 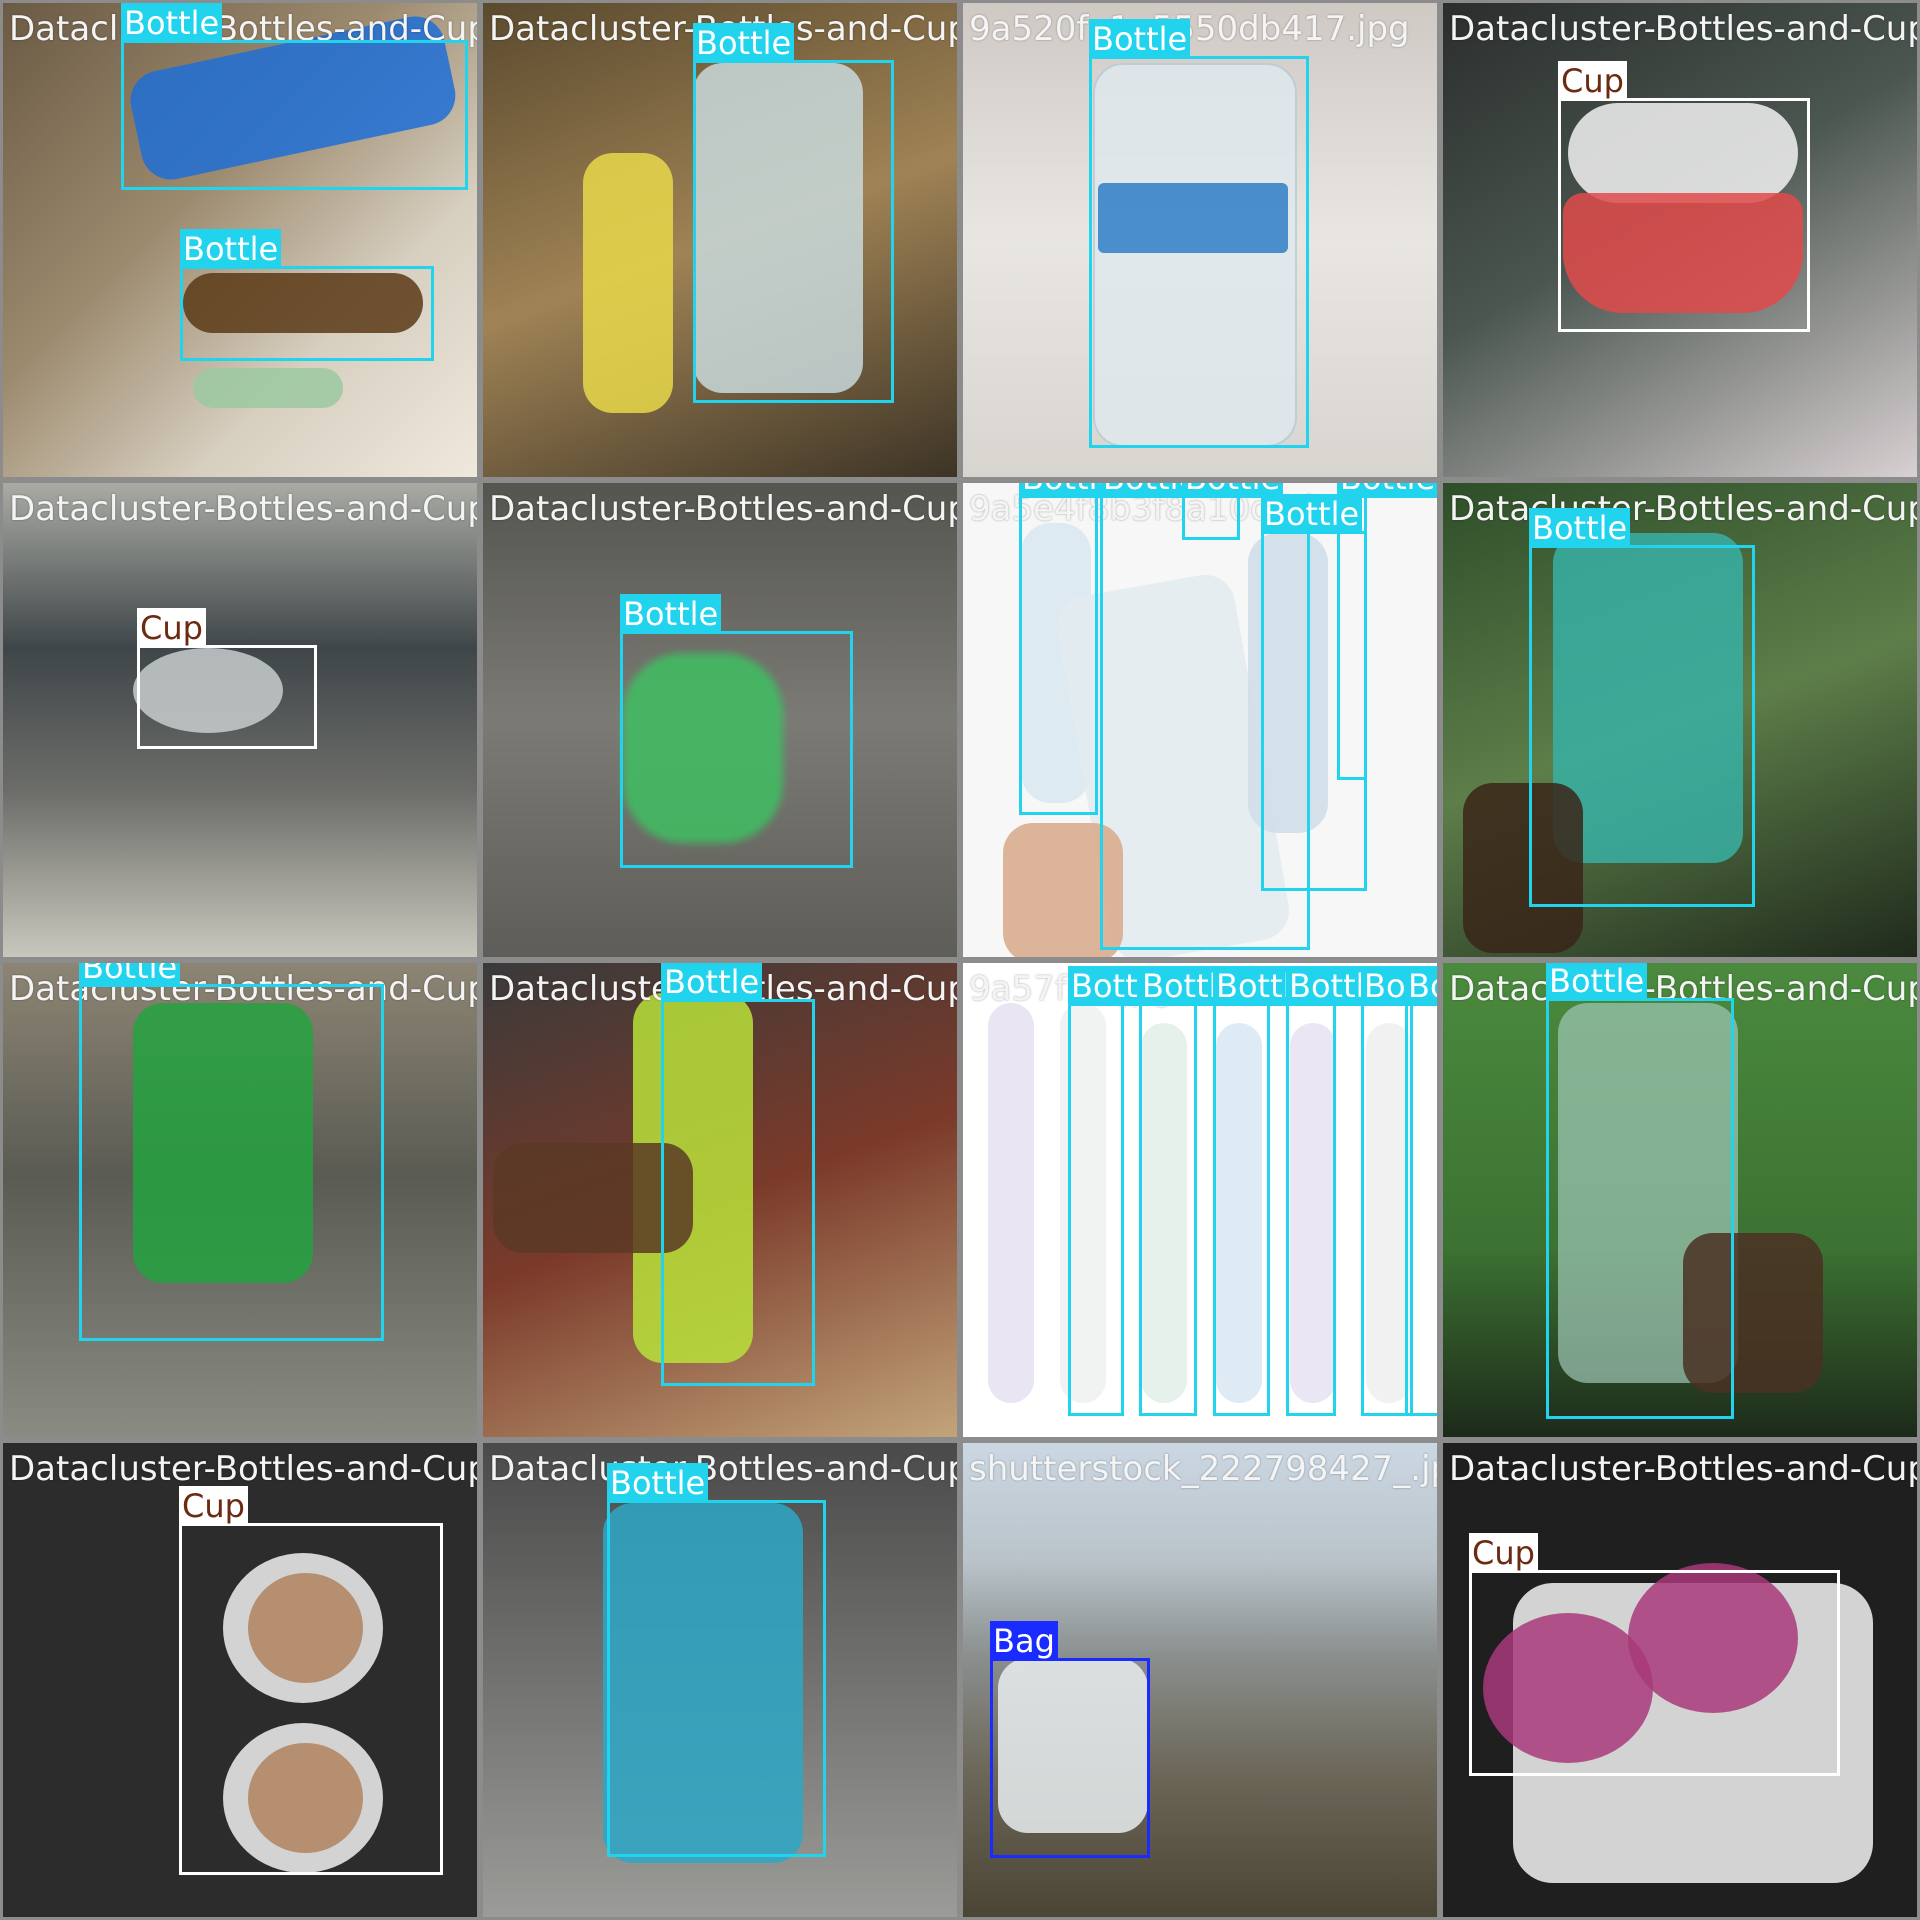 I want to click on bag-bbox: Bag, so click(x=1070, y=1739).